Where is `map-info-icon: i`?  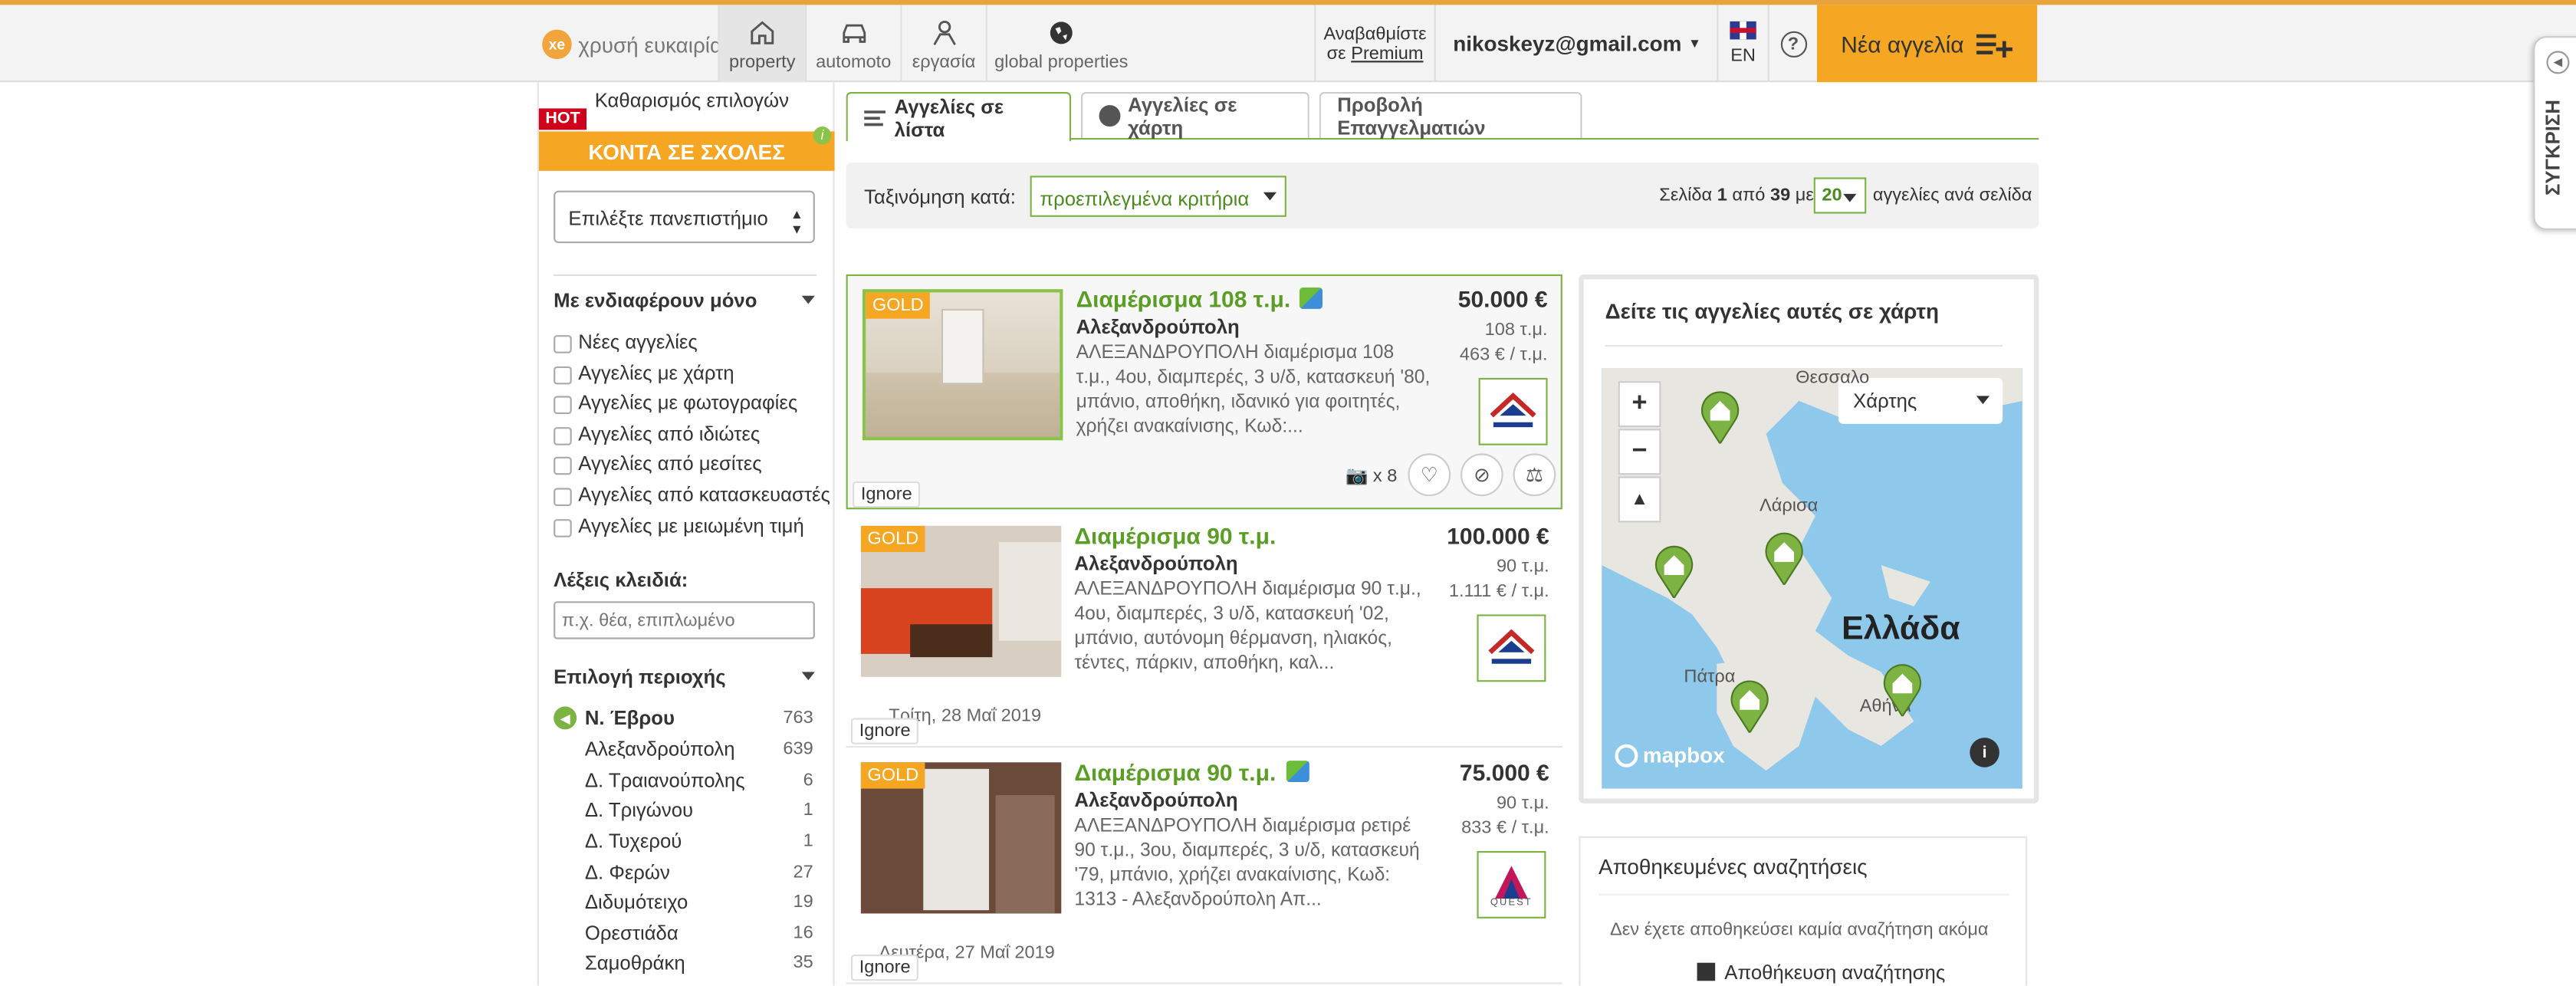
map-info-icon: i is located at coordinates (1985, 752).